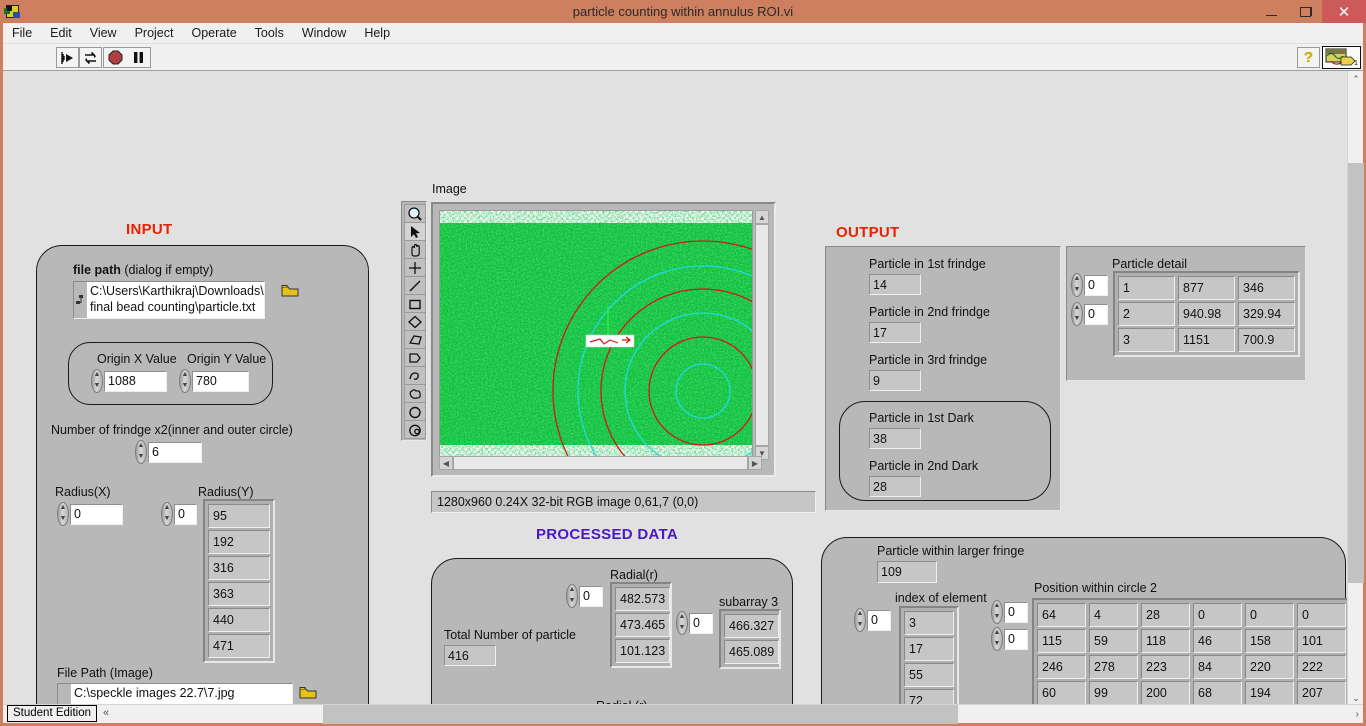 The width and height of the screenshot is (1366, 726). Describe the element at coordinates (185, 381) in the screenshot. I see `origin-y-spinner: ▲ ▼` at that location.